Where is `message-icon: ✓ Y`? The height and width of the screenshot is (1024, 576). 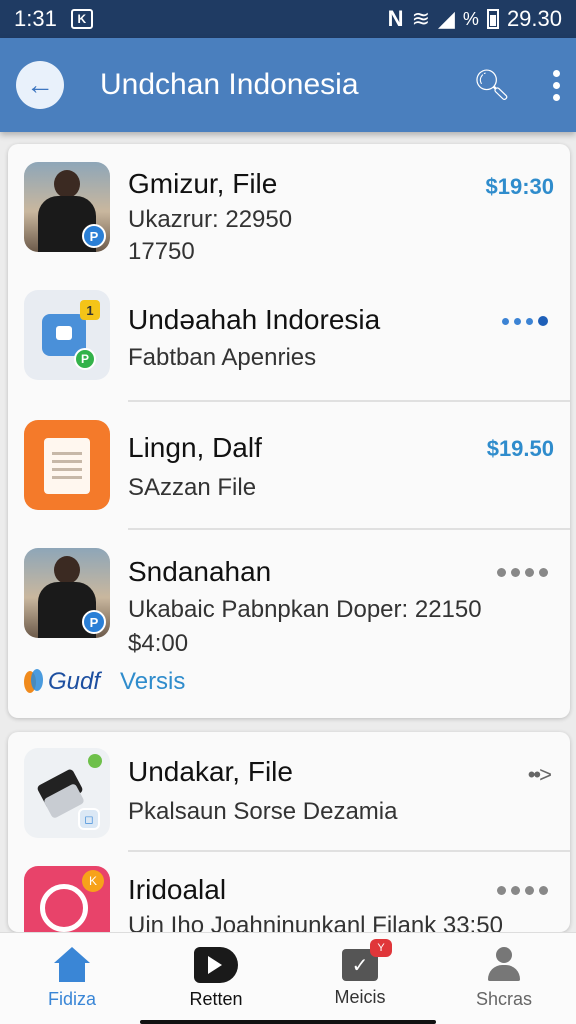
message-icon: ✓ Y is located at coordinates (367, 960).